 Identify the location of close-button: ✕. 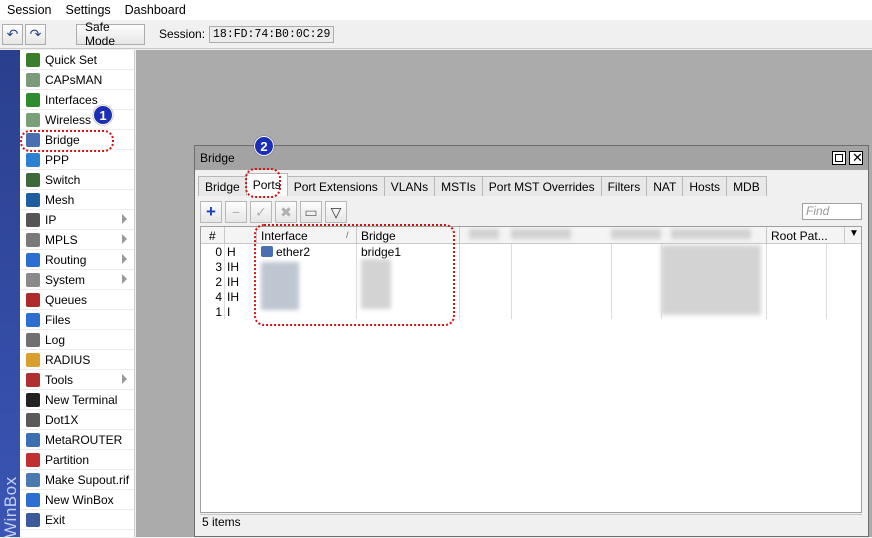
(856, 157).